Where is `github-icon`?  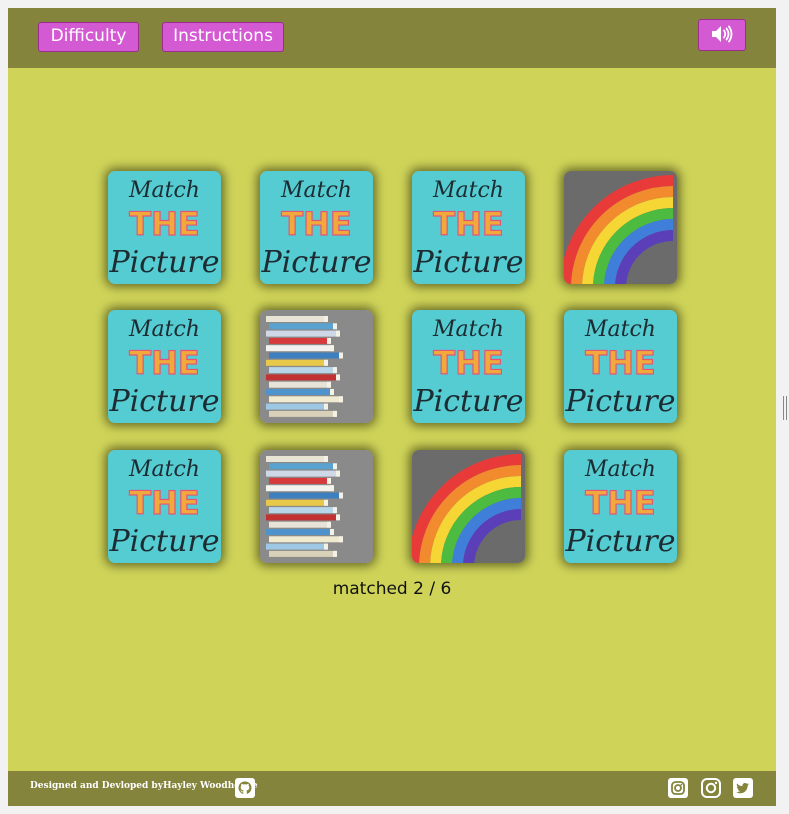
github-icon is located at coordinates (245, 788).